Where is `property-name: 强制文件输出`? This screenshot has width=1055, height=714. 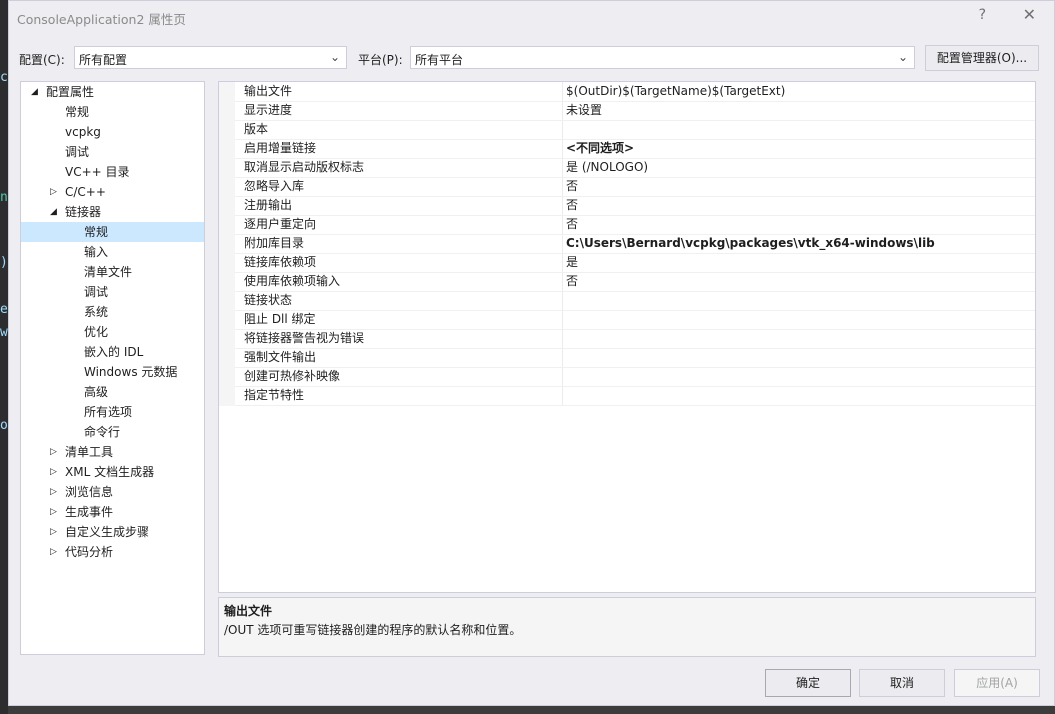
property-name: 强制文件输出 is located at coordinates (280, 357).